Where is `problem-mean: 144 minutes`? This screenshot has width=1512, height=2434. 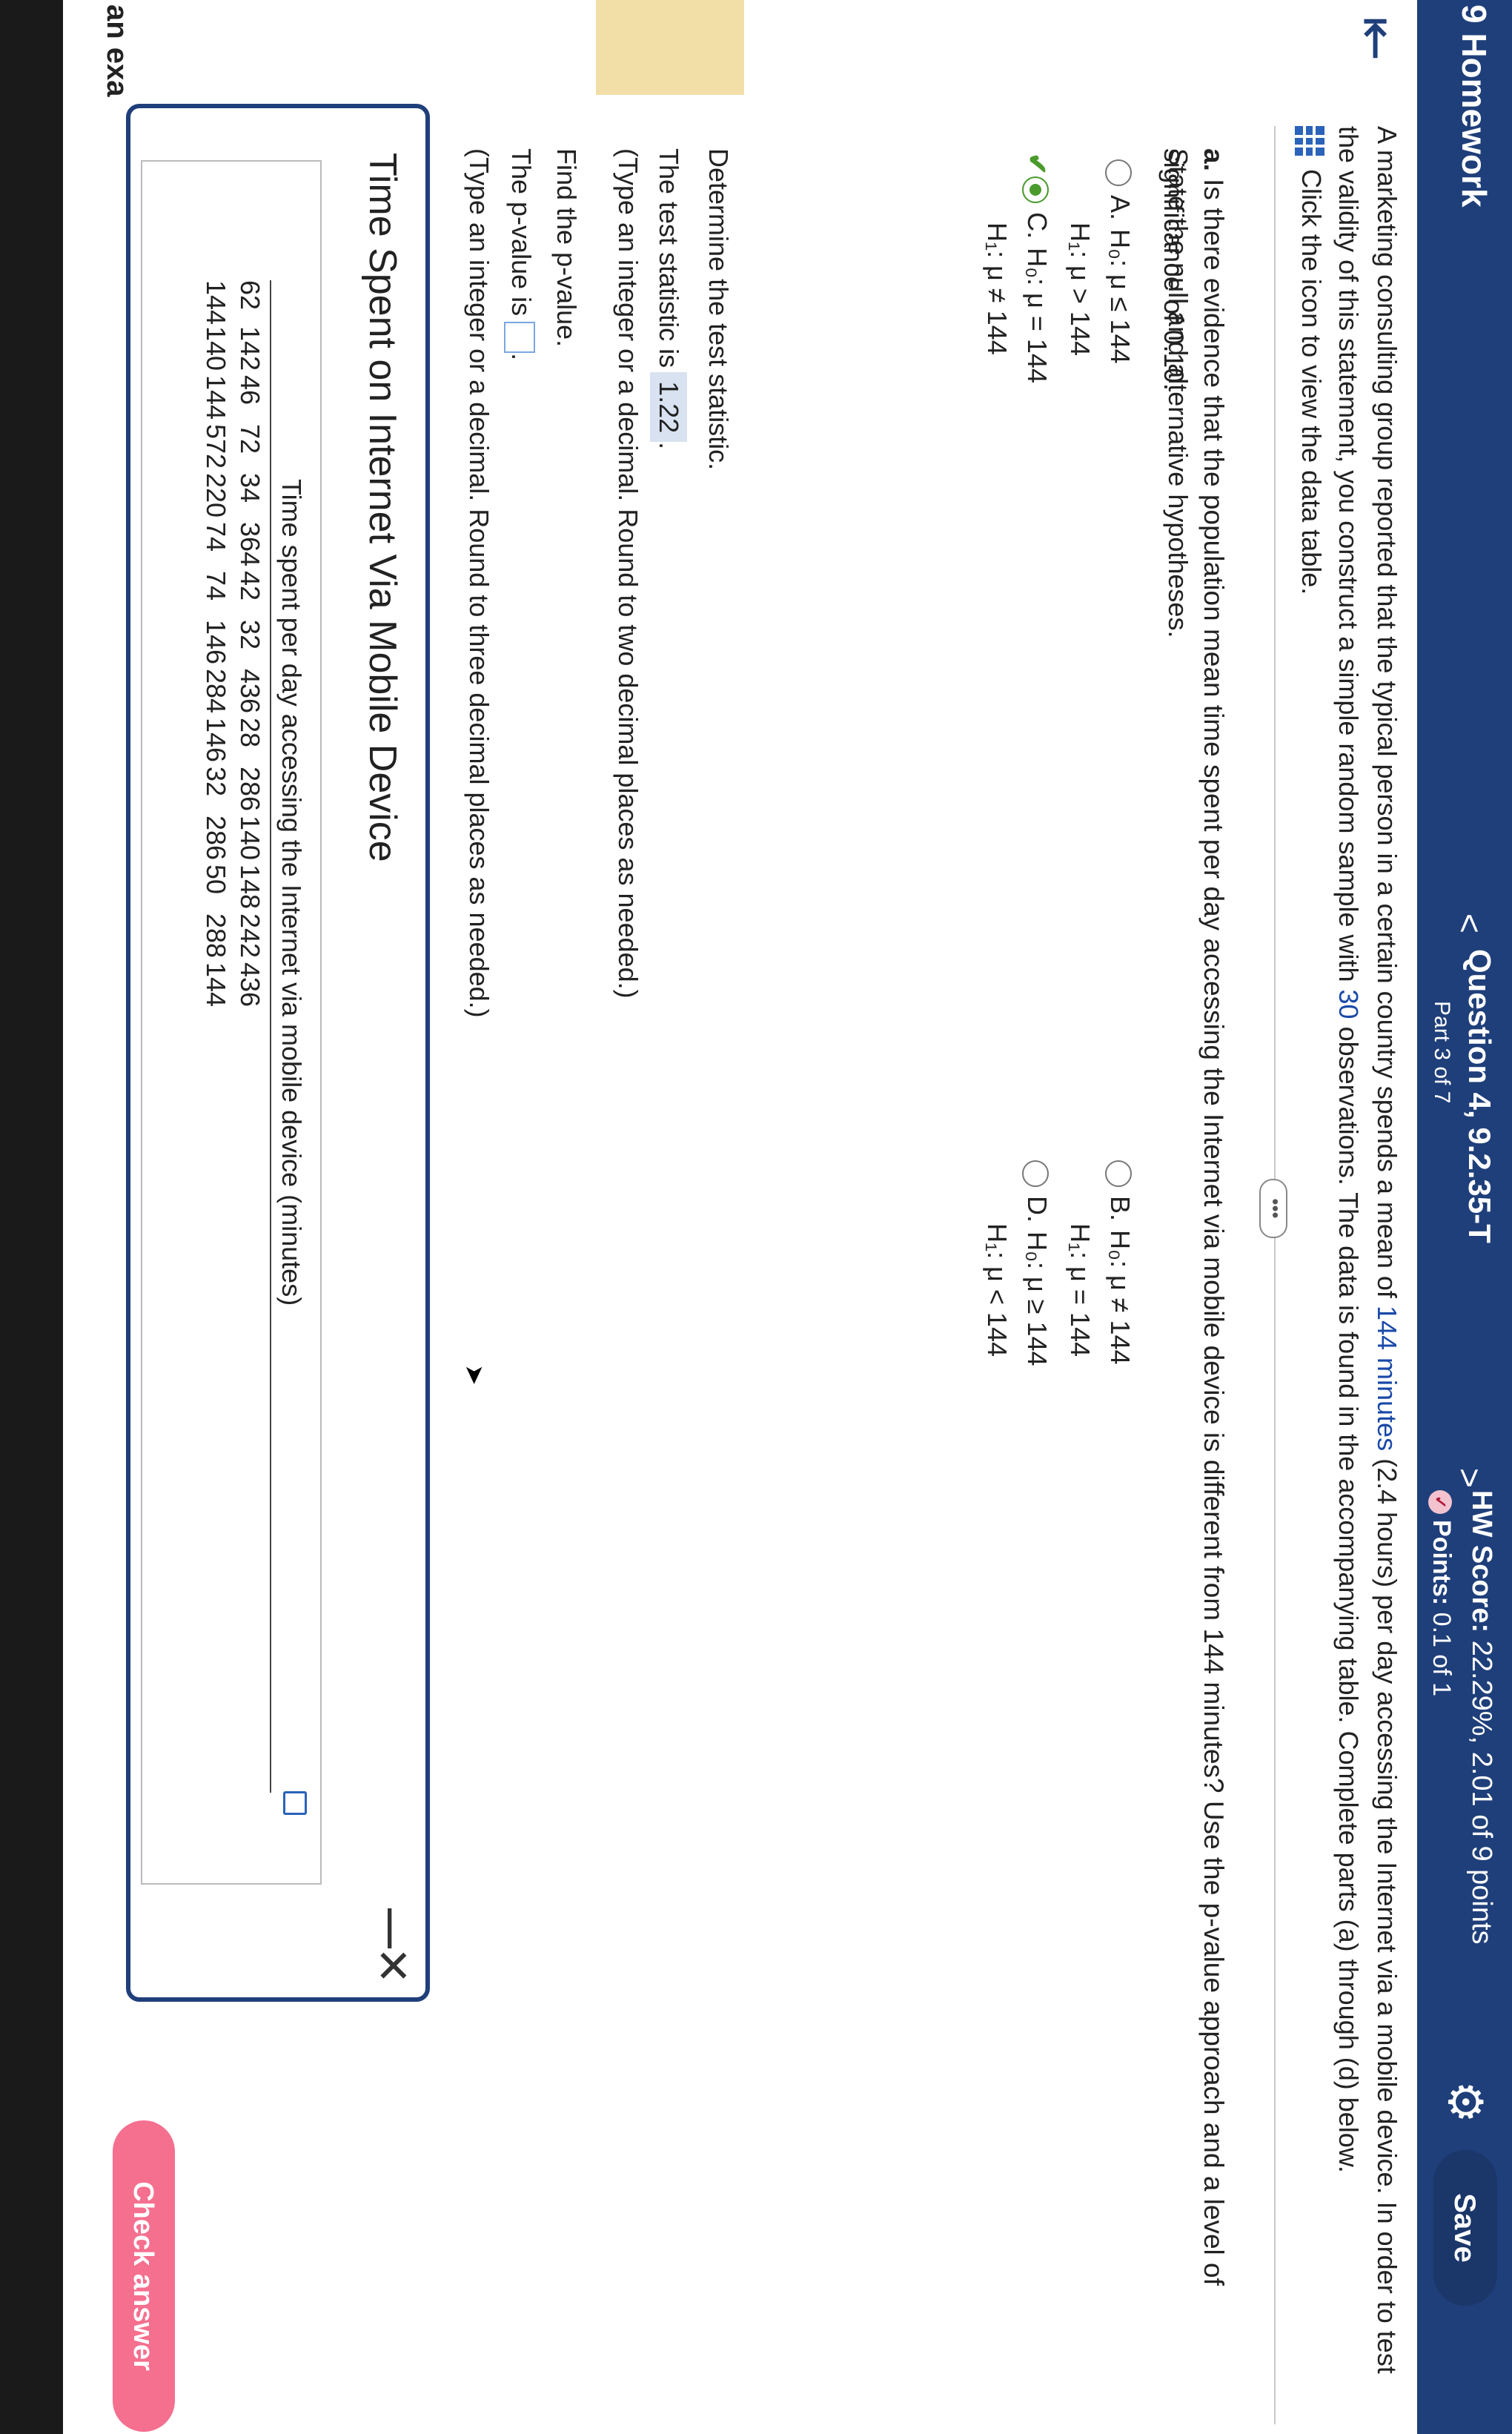 problem-mean: 144 minutes is located at coordinates (1387, 1378).